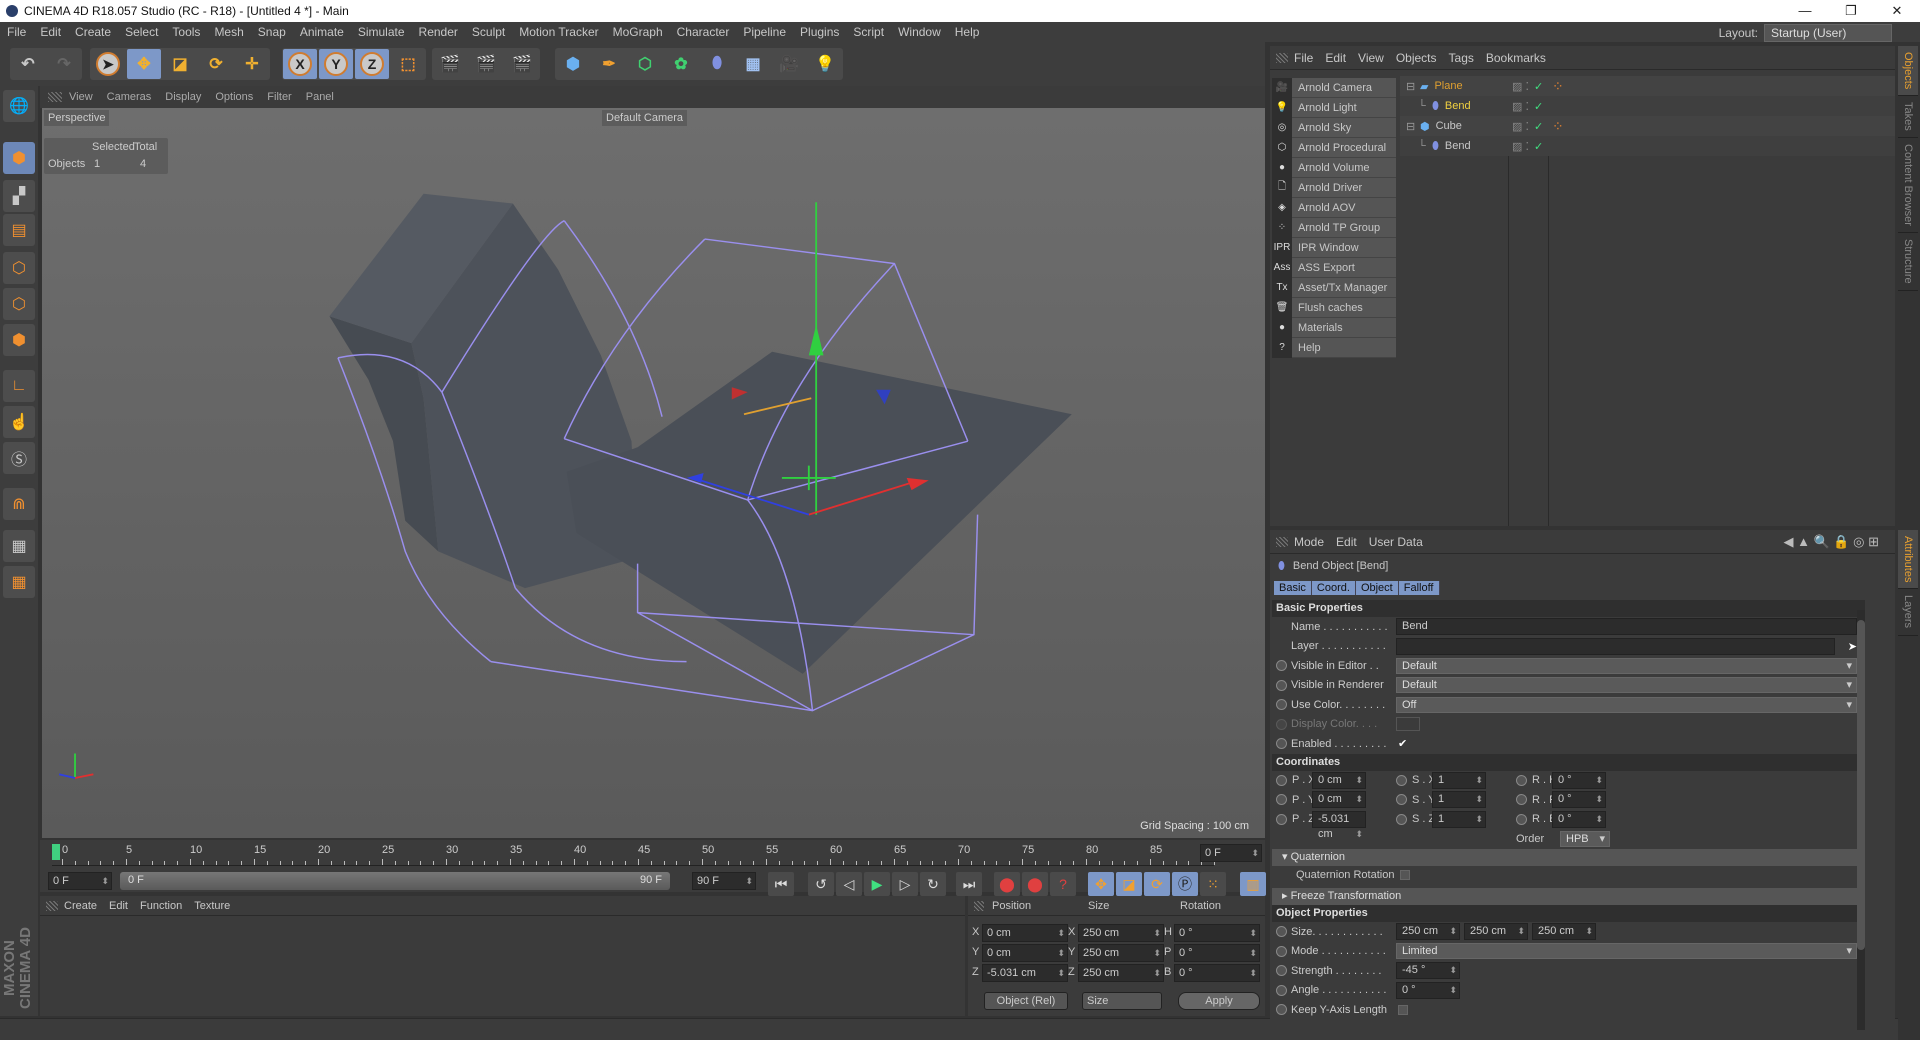 This screenshot has width=1920, height=1040. What do you see at coordinates (1428, 990) in the screenshot?
I see `angle-field: 0 °` at bounding box center [1428, 990].